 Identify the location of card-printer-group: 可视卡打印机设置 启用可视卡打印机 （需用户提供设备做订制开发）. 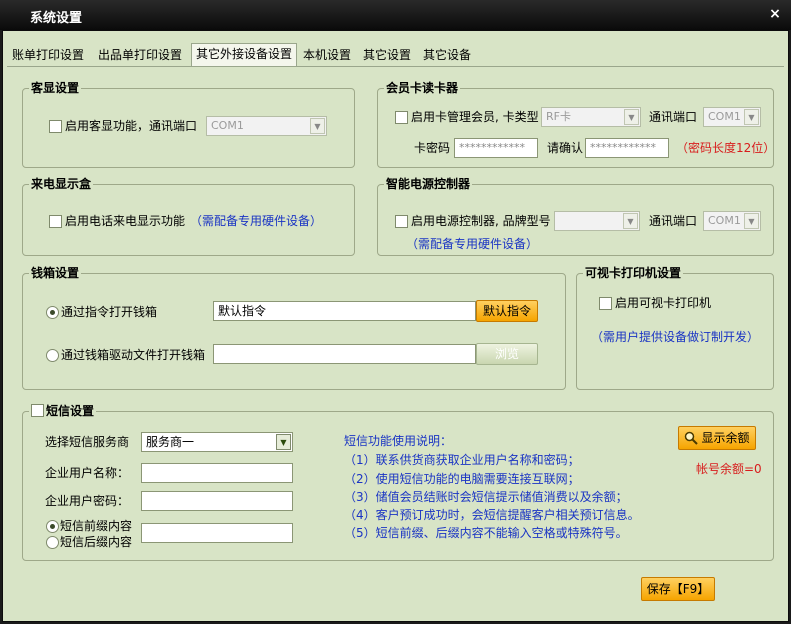
(675, 328).